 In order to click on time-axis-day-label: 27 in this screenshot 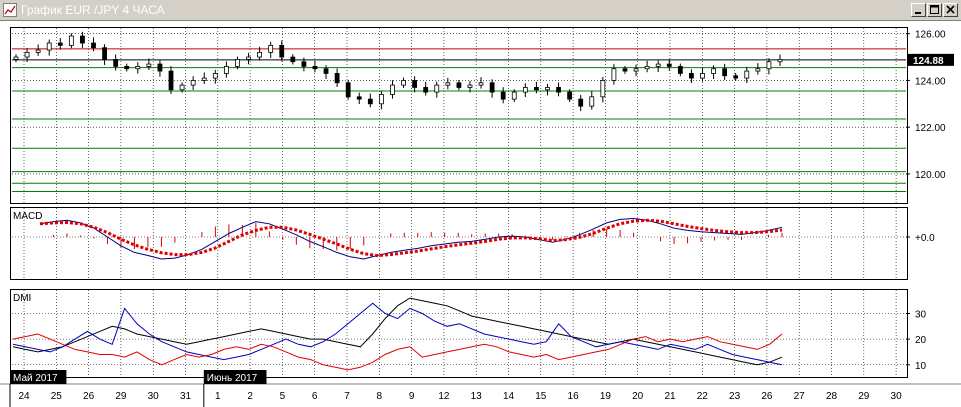, I will do `click(800, 396)`.